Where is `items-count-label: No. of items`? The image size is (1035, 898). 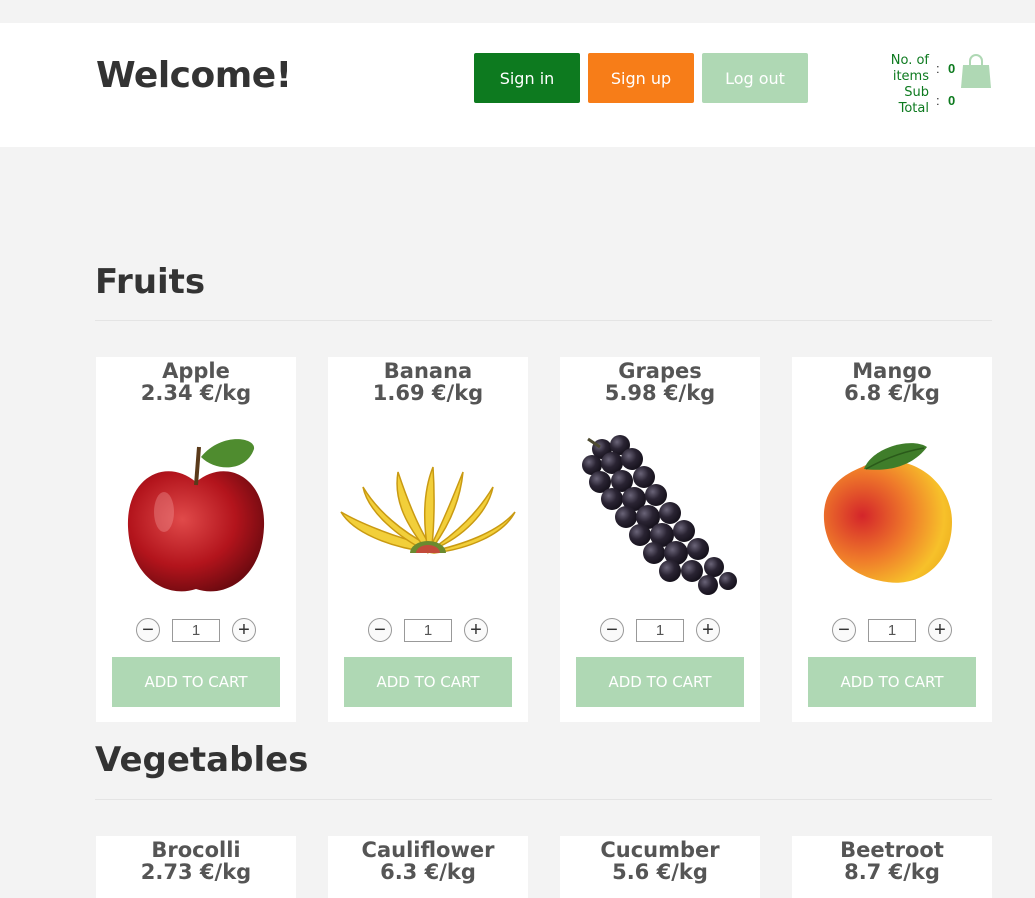 items-count-label: No. of items is located at coordinates (909, 68).